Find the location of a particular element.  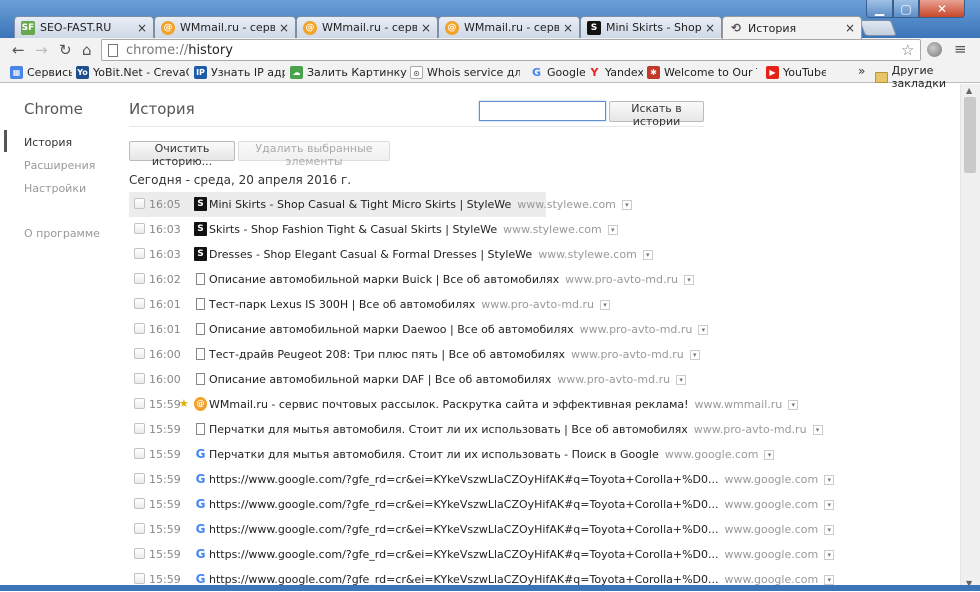

bookmark-youtube: ▶ YouTube is located at coordinates (796, 72).